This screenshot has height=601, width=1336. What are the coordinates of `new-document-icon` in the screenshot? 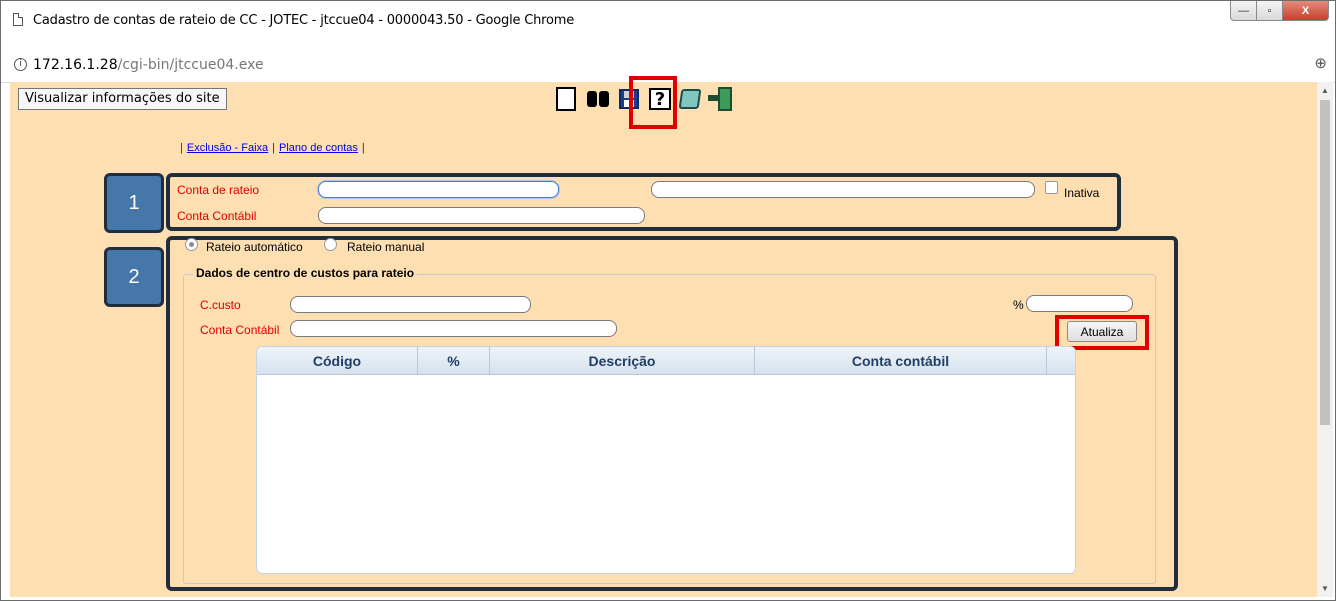 It's located at (567, 98).